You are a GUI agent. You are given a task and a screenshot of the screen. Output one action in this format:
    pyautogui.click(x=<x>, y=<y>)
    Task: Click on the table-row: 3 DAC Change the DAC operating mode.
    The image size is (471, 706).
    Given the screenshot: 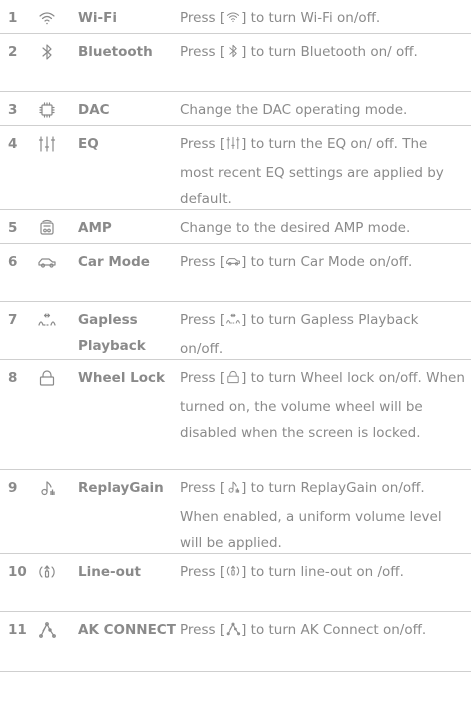 What is the action you would take?
    pyautogui.click(x=235, y=109)
    